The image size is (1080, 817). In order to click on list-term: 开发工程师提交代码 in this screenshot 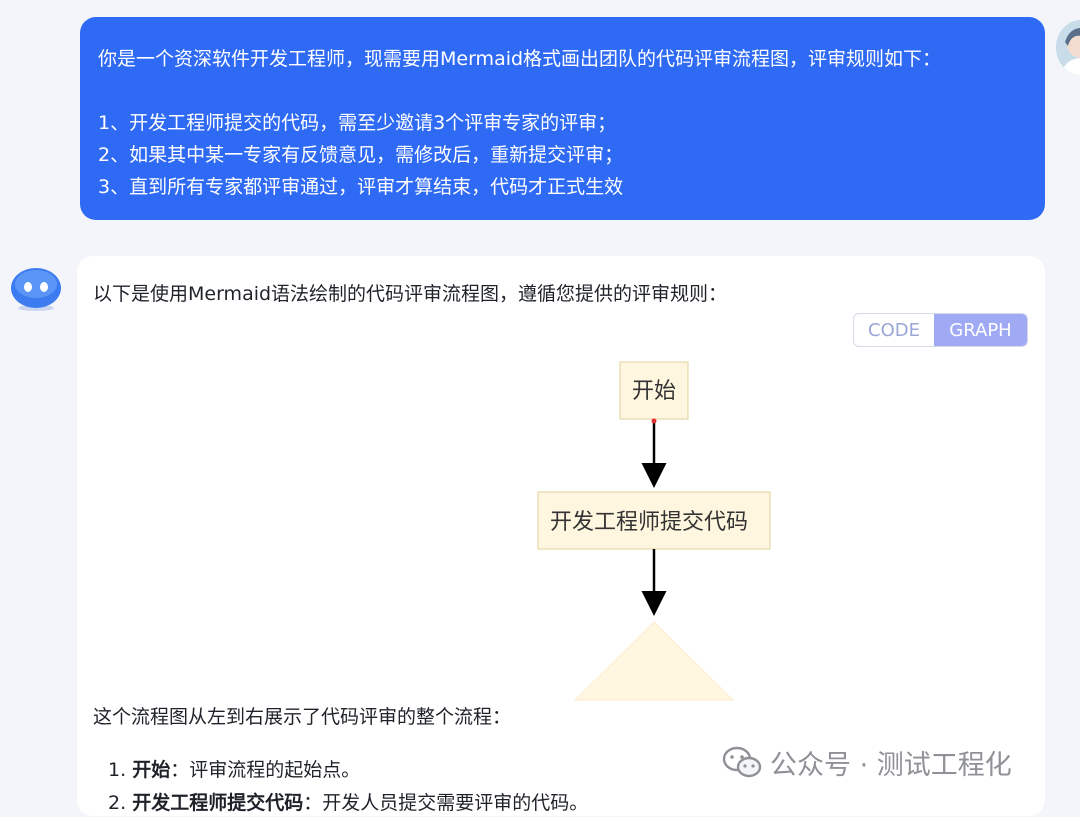, I will do `click(218, 803)`.